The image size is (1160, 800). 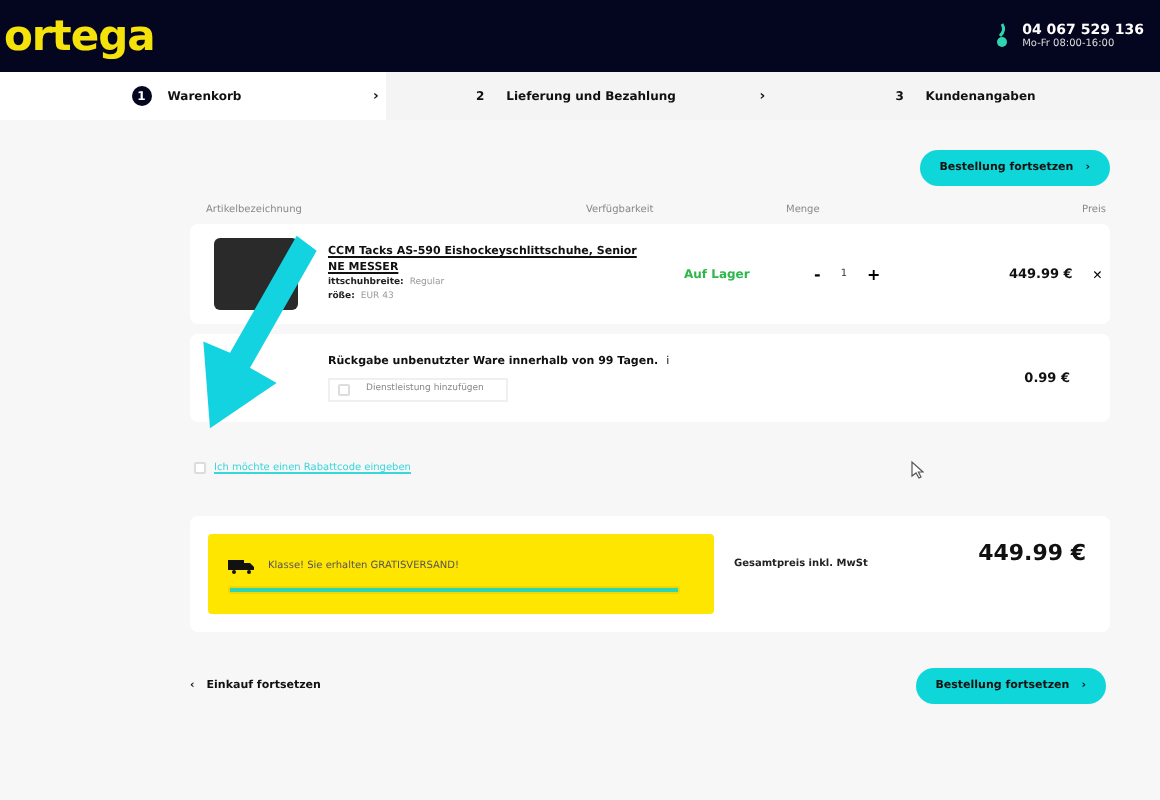 What do you see at coordinates (1097, 274) in the screenshot?
I see `remove-button: ×` at bounding box center [1097, 274].